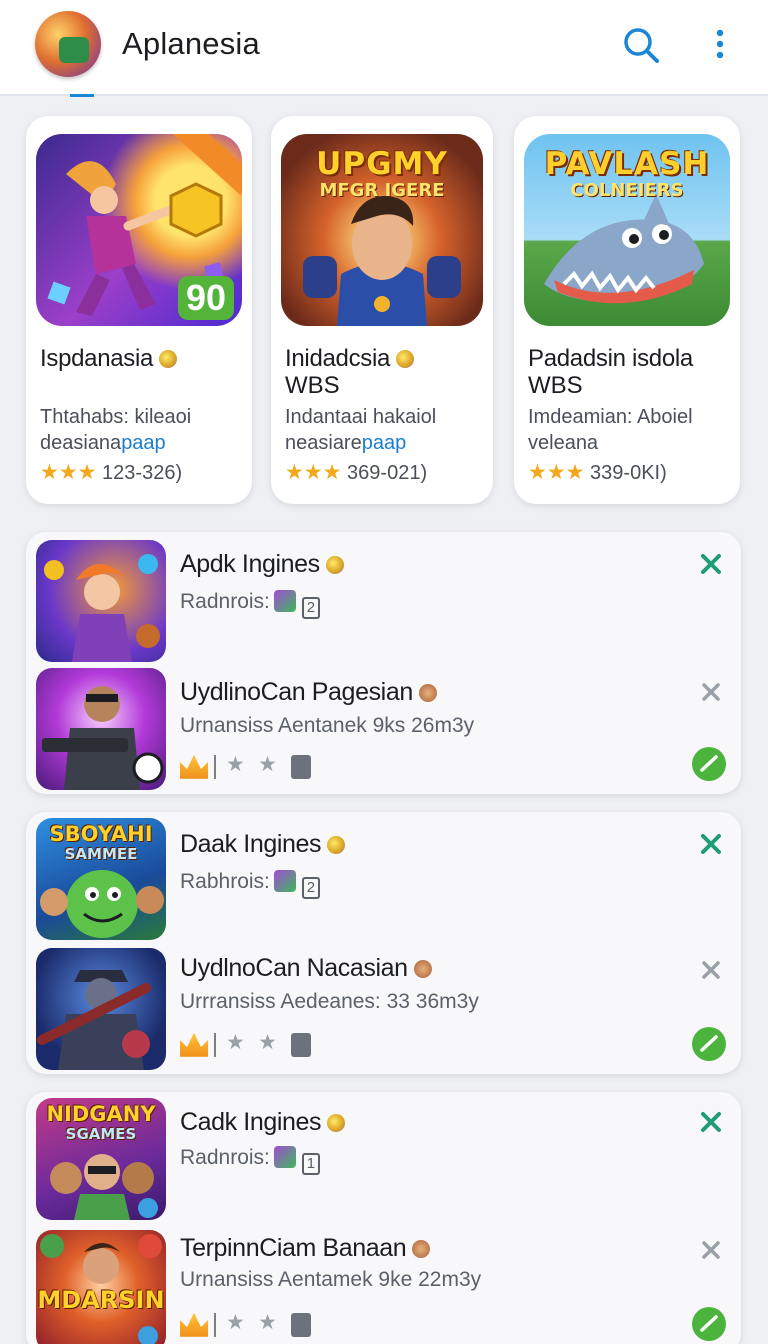 The width and height of the screenshot is (768, 1344). Describe the element at coordinates (262, 564) in the screenshot. I see `list-item-title: Apdk Ingines` at that location.